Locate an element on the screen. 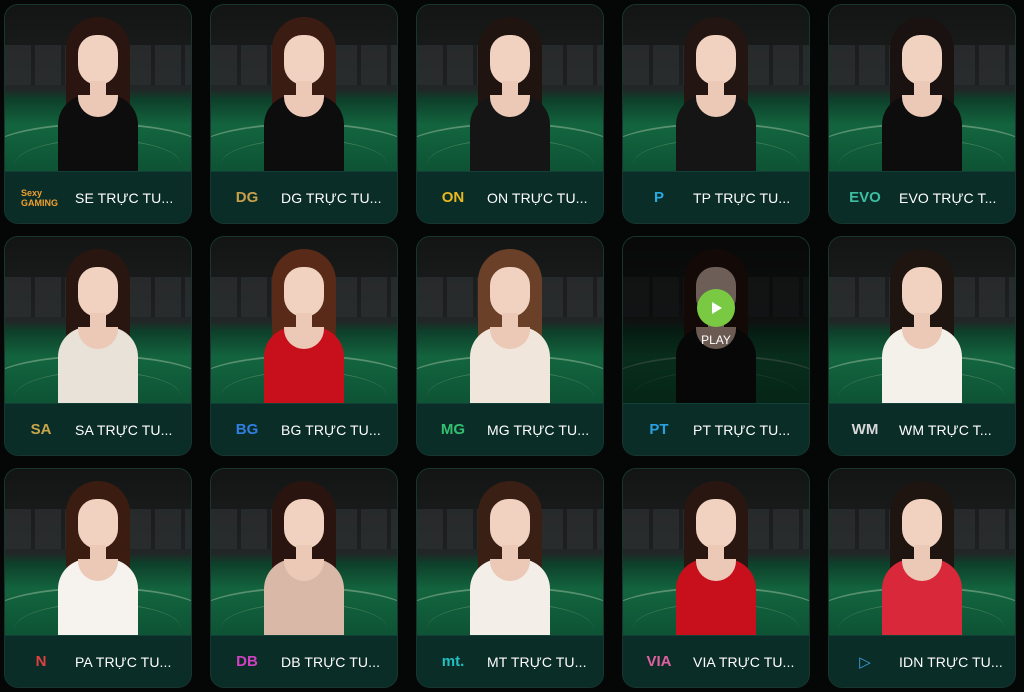  big-gaming-logo: BG is located at coordinates (247, 429).